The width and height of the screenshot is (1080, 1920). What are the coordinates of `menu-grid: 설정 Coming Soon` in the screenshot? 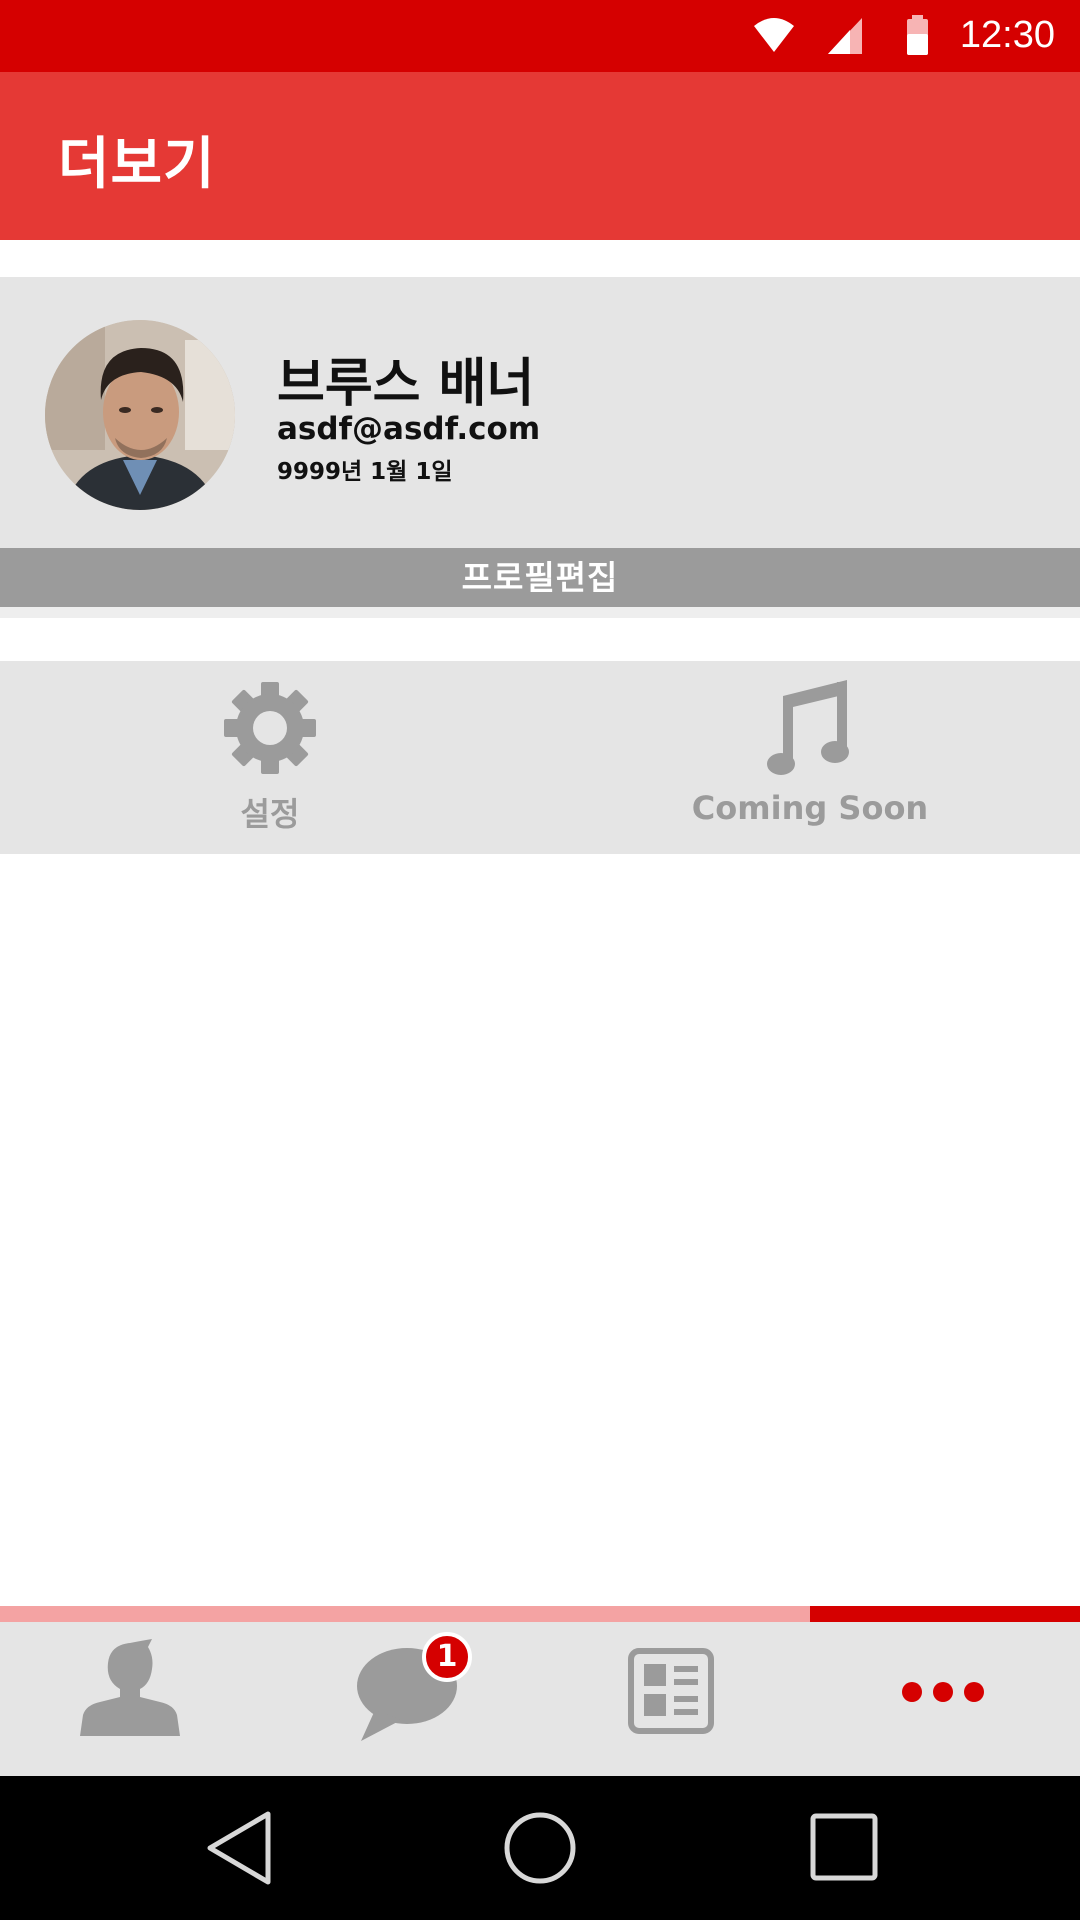 It's located at (540, 757).